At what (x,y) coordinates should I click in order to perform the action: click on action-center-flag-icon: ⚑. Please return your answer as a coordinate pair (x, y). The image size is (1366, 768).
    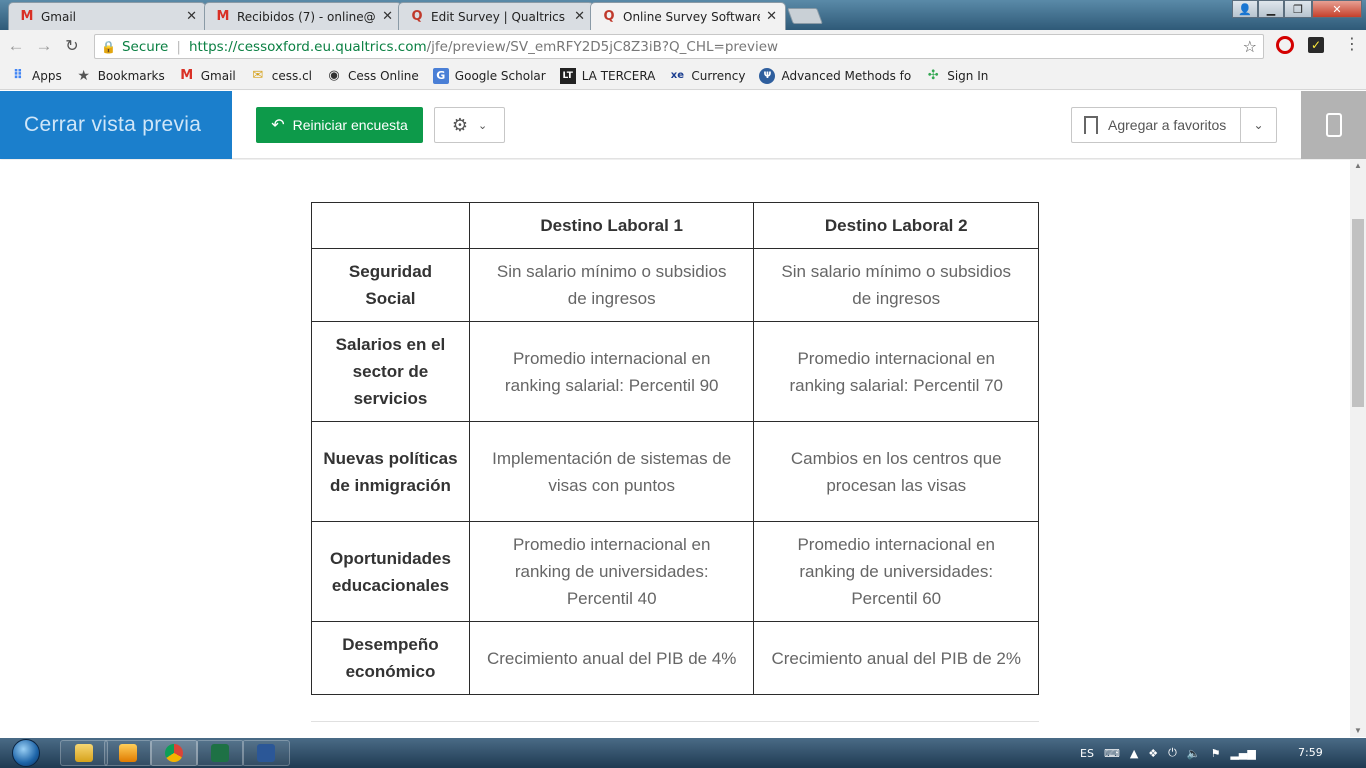
    Looking at the image, I should click on (1216, 753).